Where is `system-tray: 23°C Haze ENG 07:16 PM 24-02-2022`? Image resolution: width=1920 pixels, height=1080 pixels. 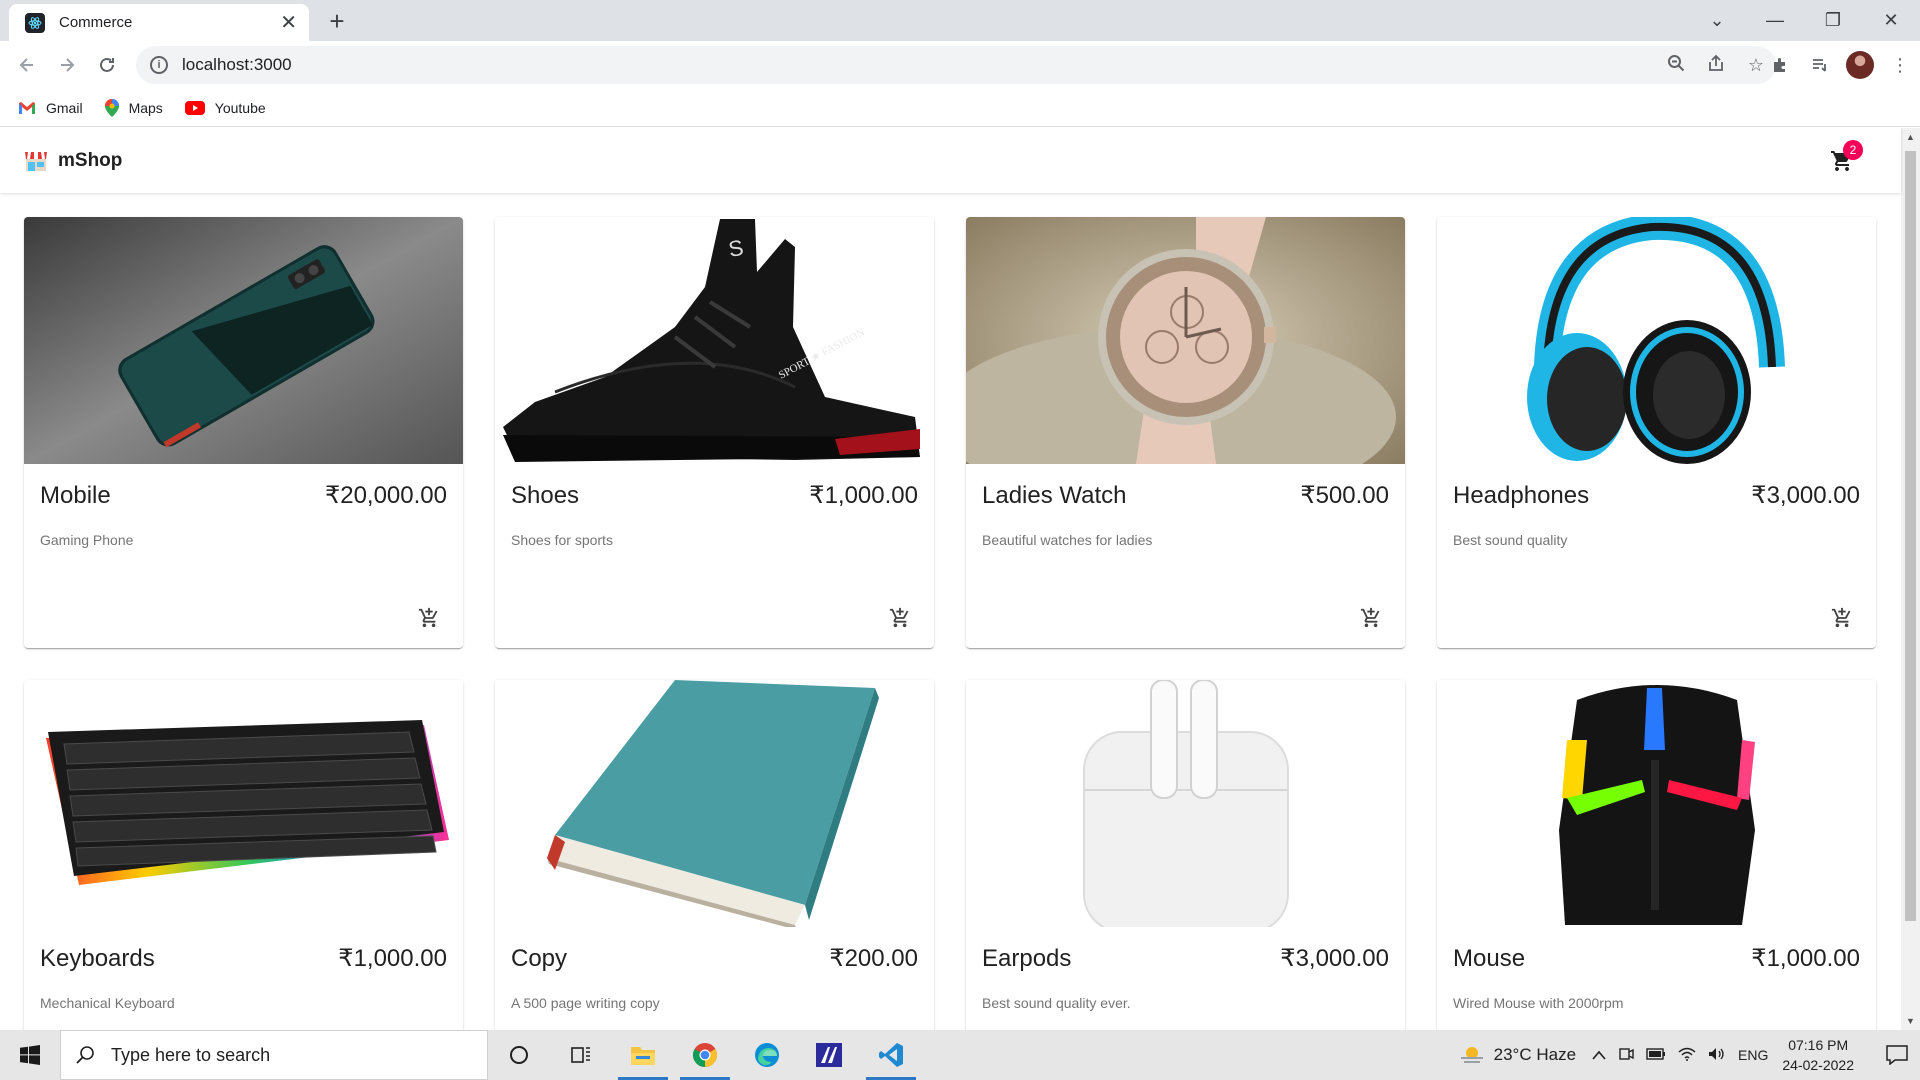
system-tray: 23°C Haze ENG 07:16 PM 24-02-2022 is located at coordinates (1689, 1055).